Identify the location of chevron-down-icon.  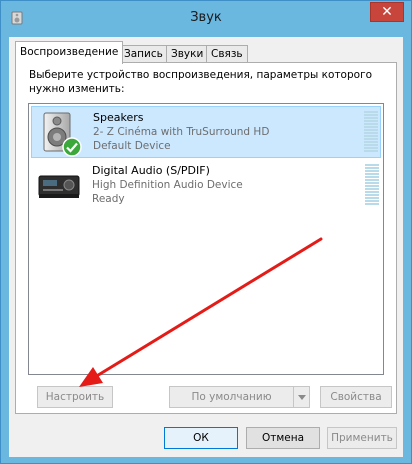
(301, 397).